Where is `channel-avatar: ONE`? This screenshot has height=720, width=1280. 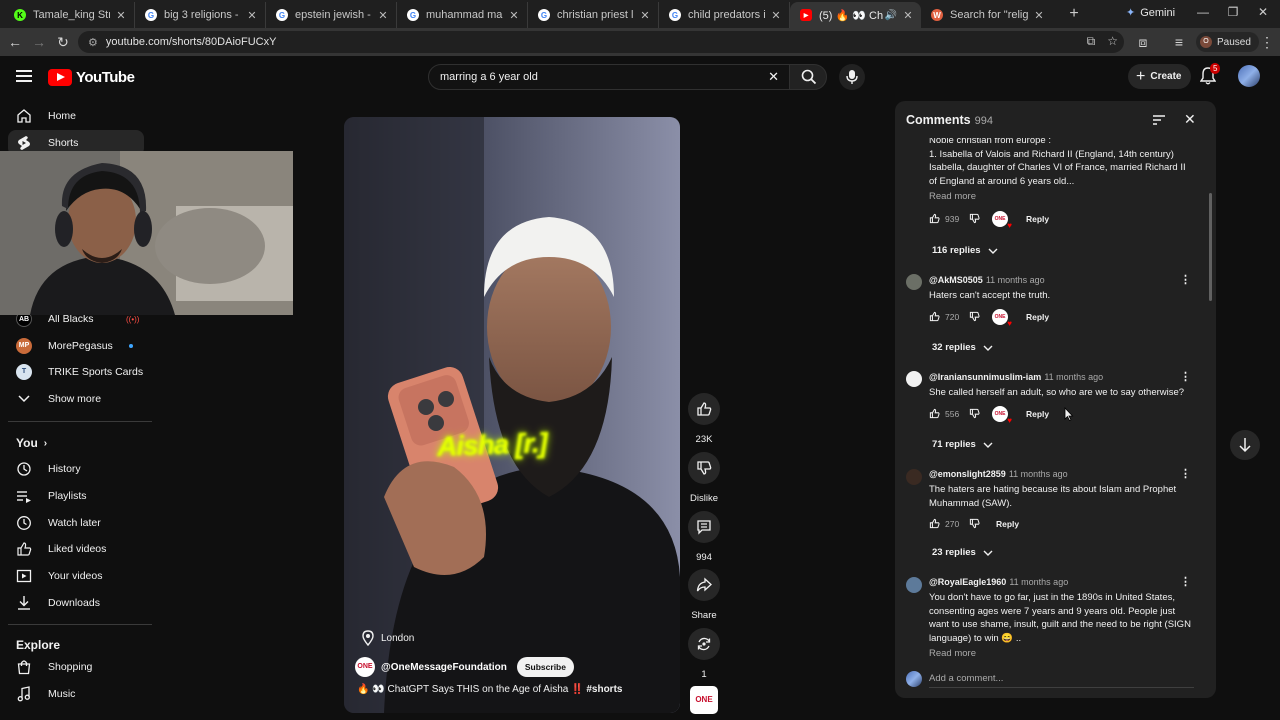
channel-avatar: ONE is located at coordinates (365, 667).